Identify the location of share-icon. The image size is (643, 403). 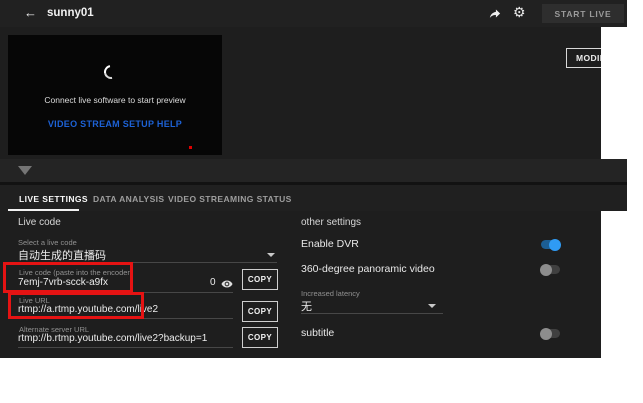
(494, 16).